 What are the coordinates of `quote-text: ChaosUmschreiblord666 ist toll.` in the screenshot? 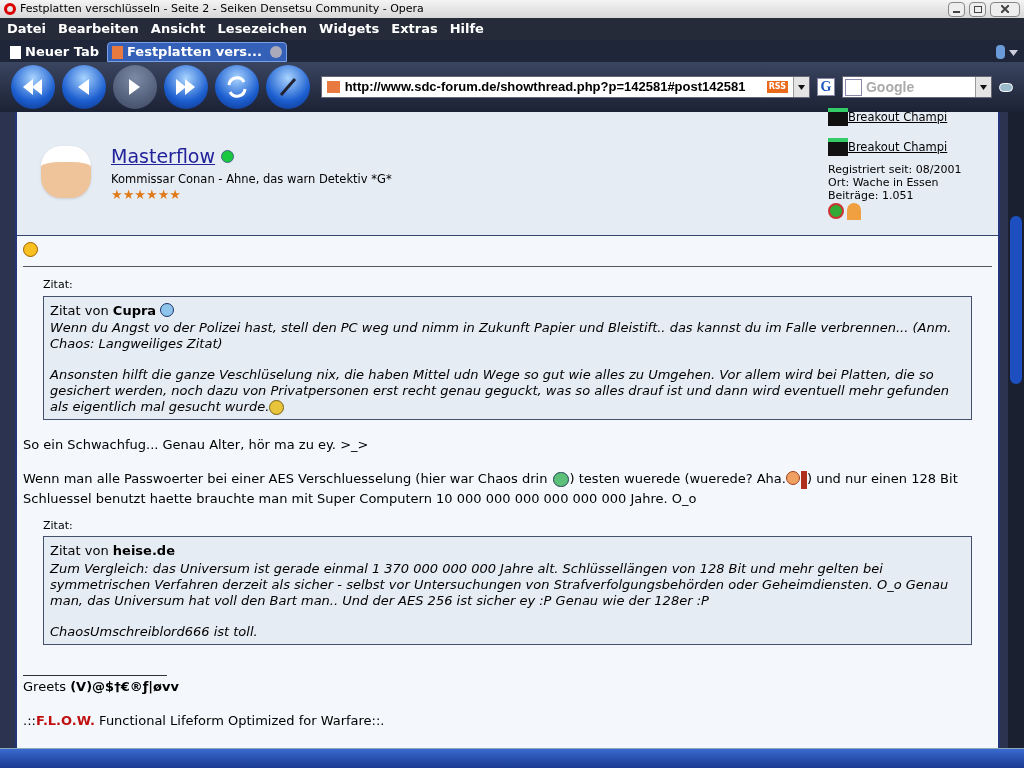 It's located at (154, 631).